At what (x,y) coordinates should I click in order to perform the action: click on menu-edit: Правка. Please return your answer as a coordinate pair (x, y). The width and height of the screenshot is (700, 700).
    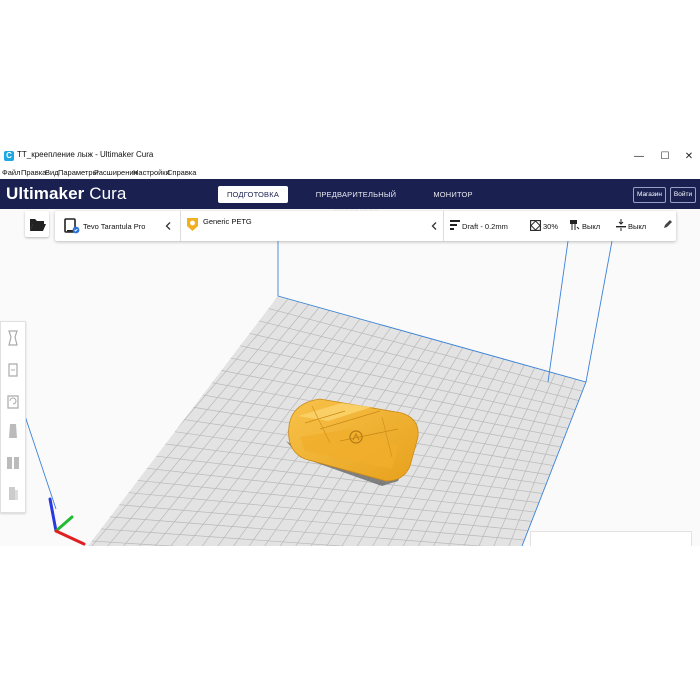
    Looking at the image, I should click on (33, 172).